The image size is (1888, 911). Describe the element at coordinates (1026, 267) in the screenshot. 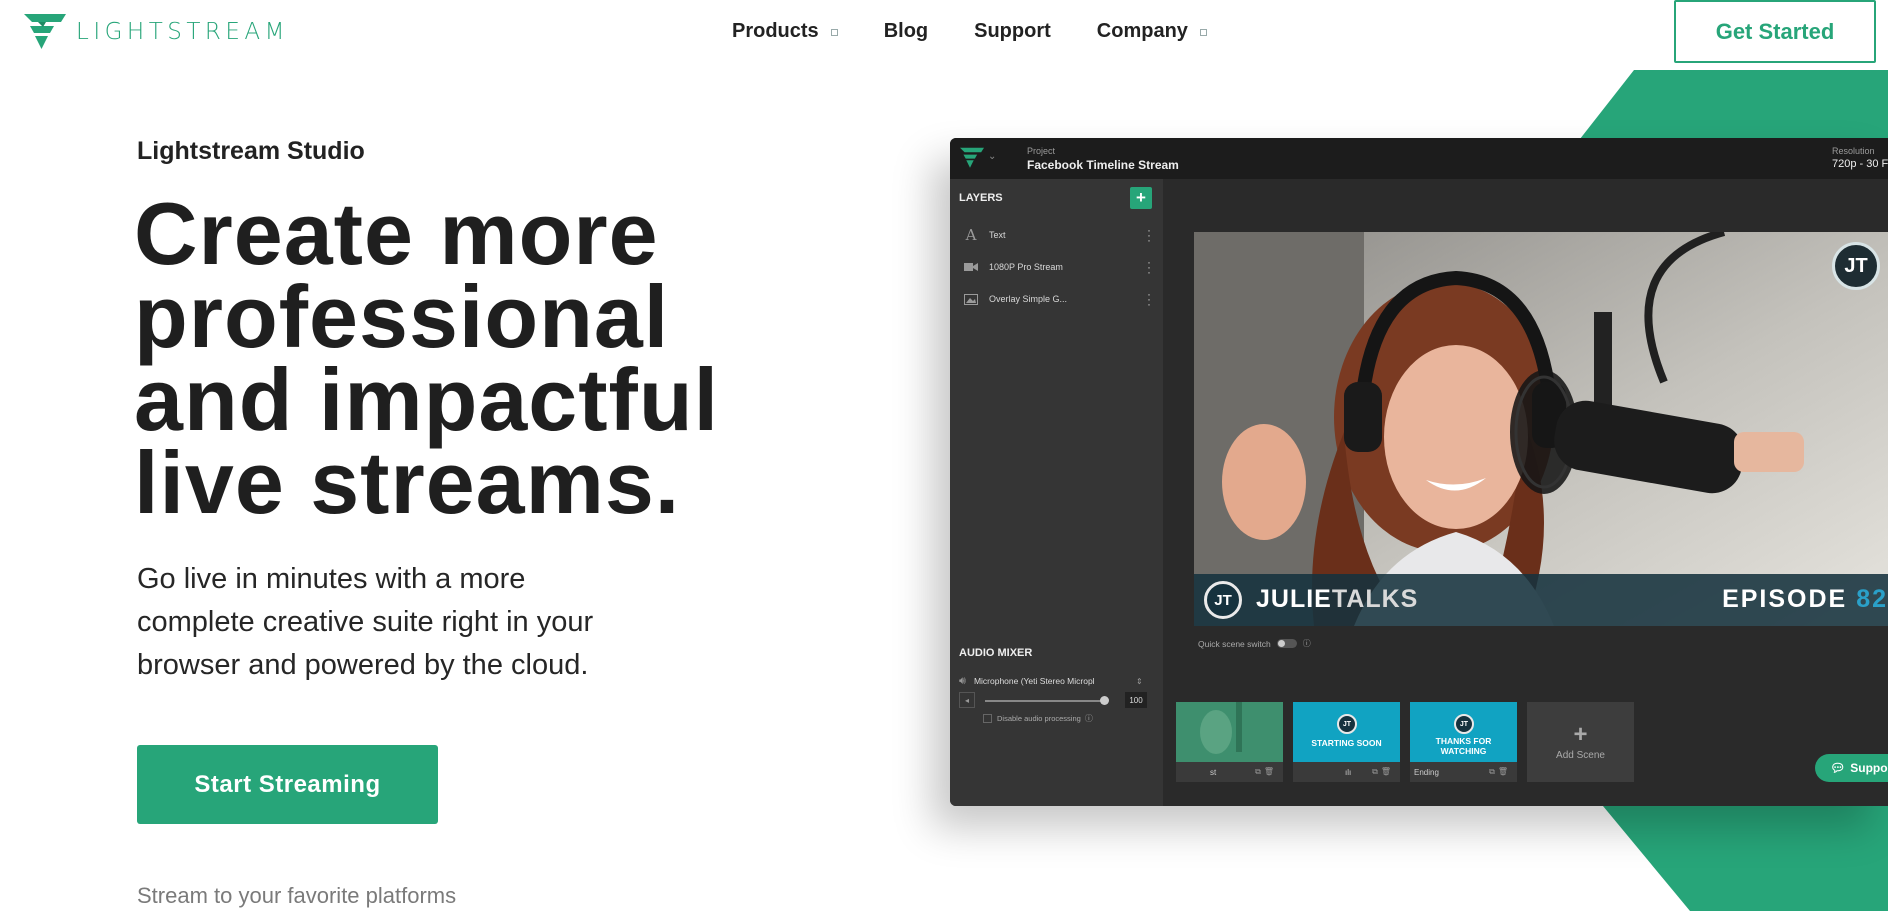

I see `layer-name: 1080P Pro Stream` at that location.